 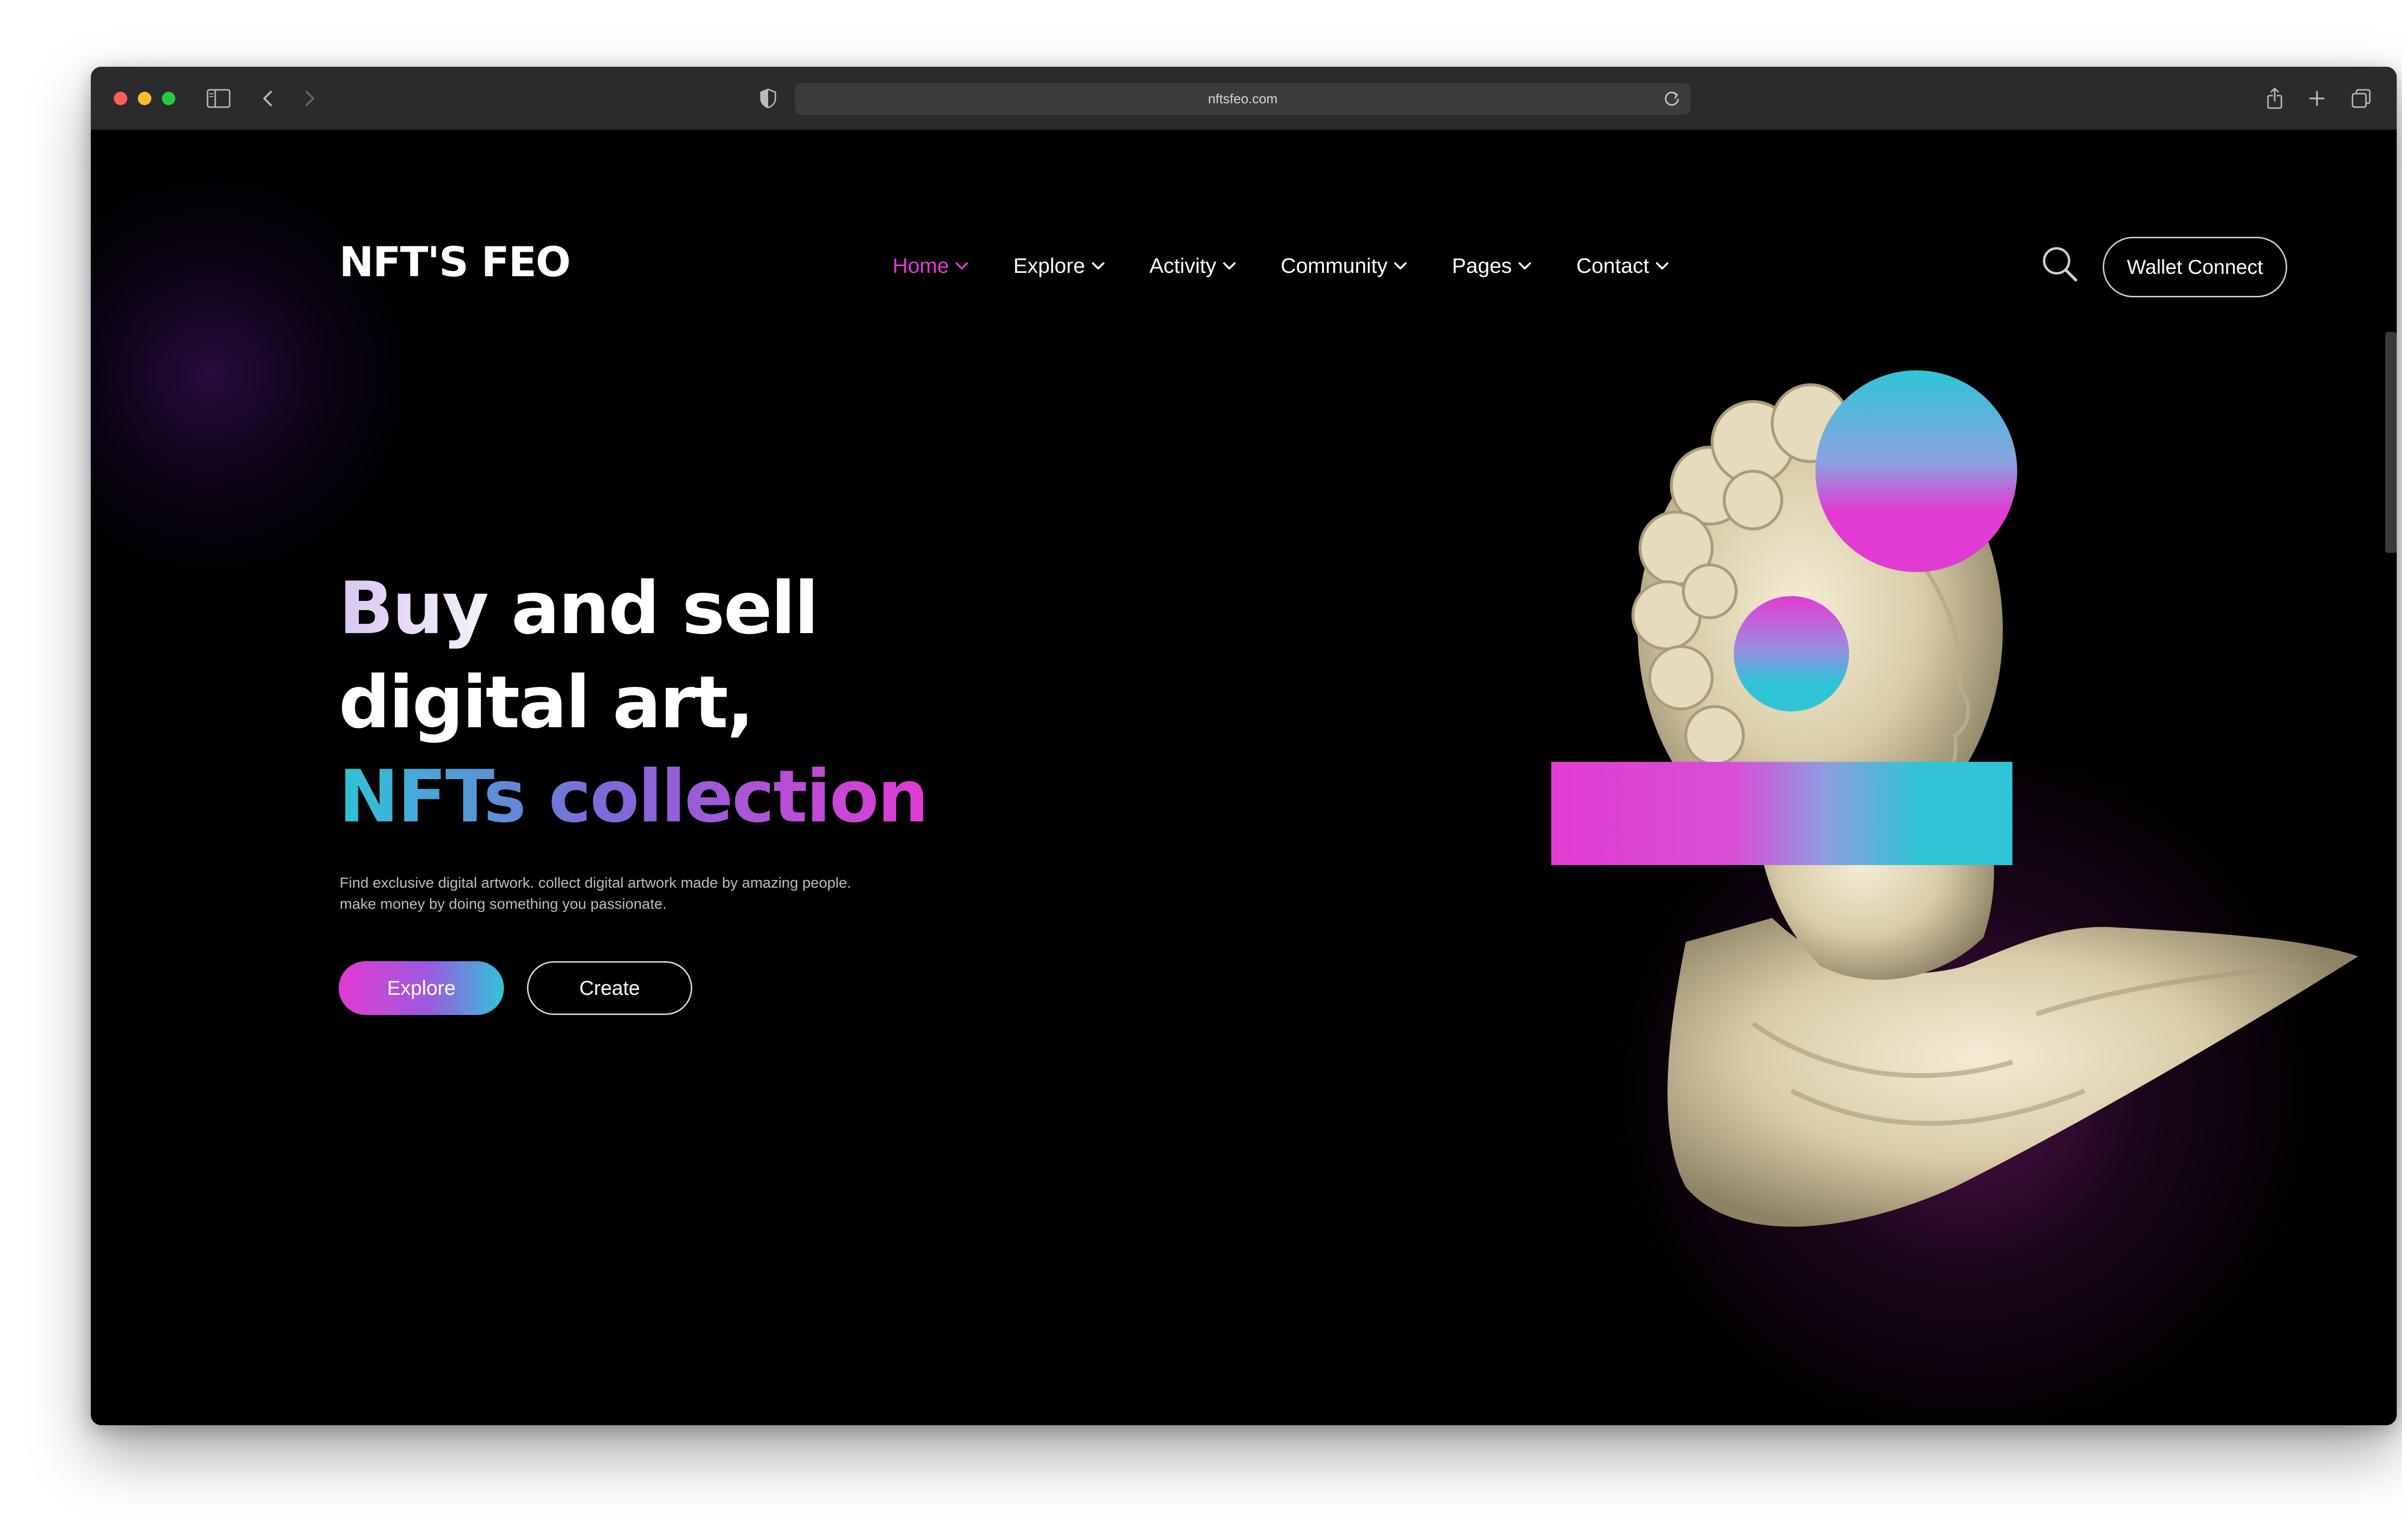 What do you see at coordinates (1916, 471) in the screenshot?
I see `cyan-pink-sphere` at bounding box center [1916, 471].